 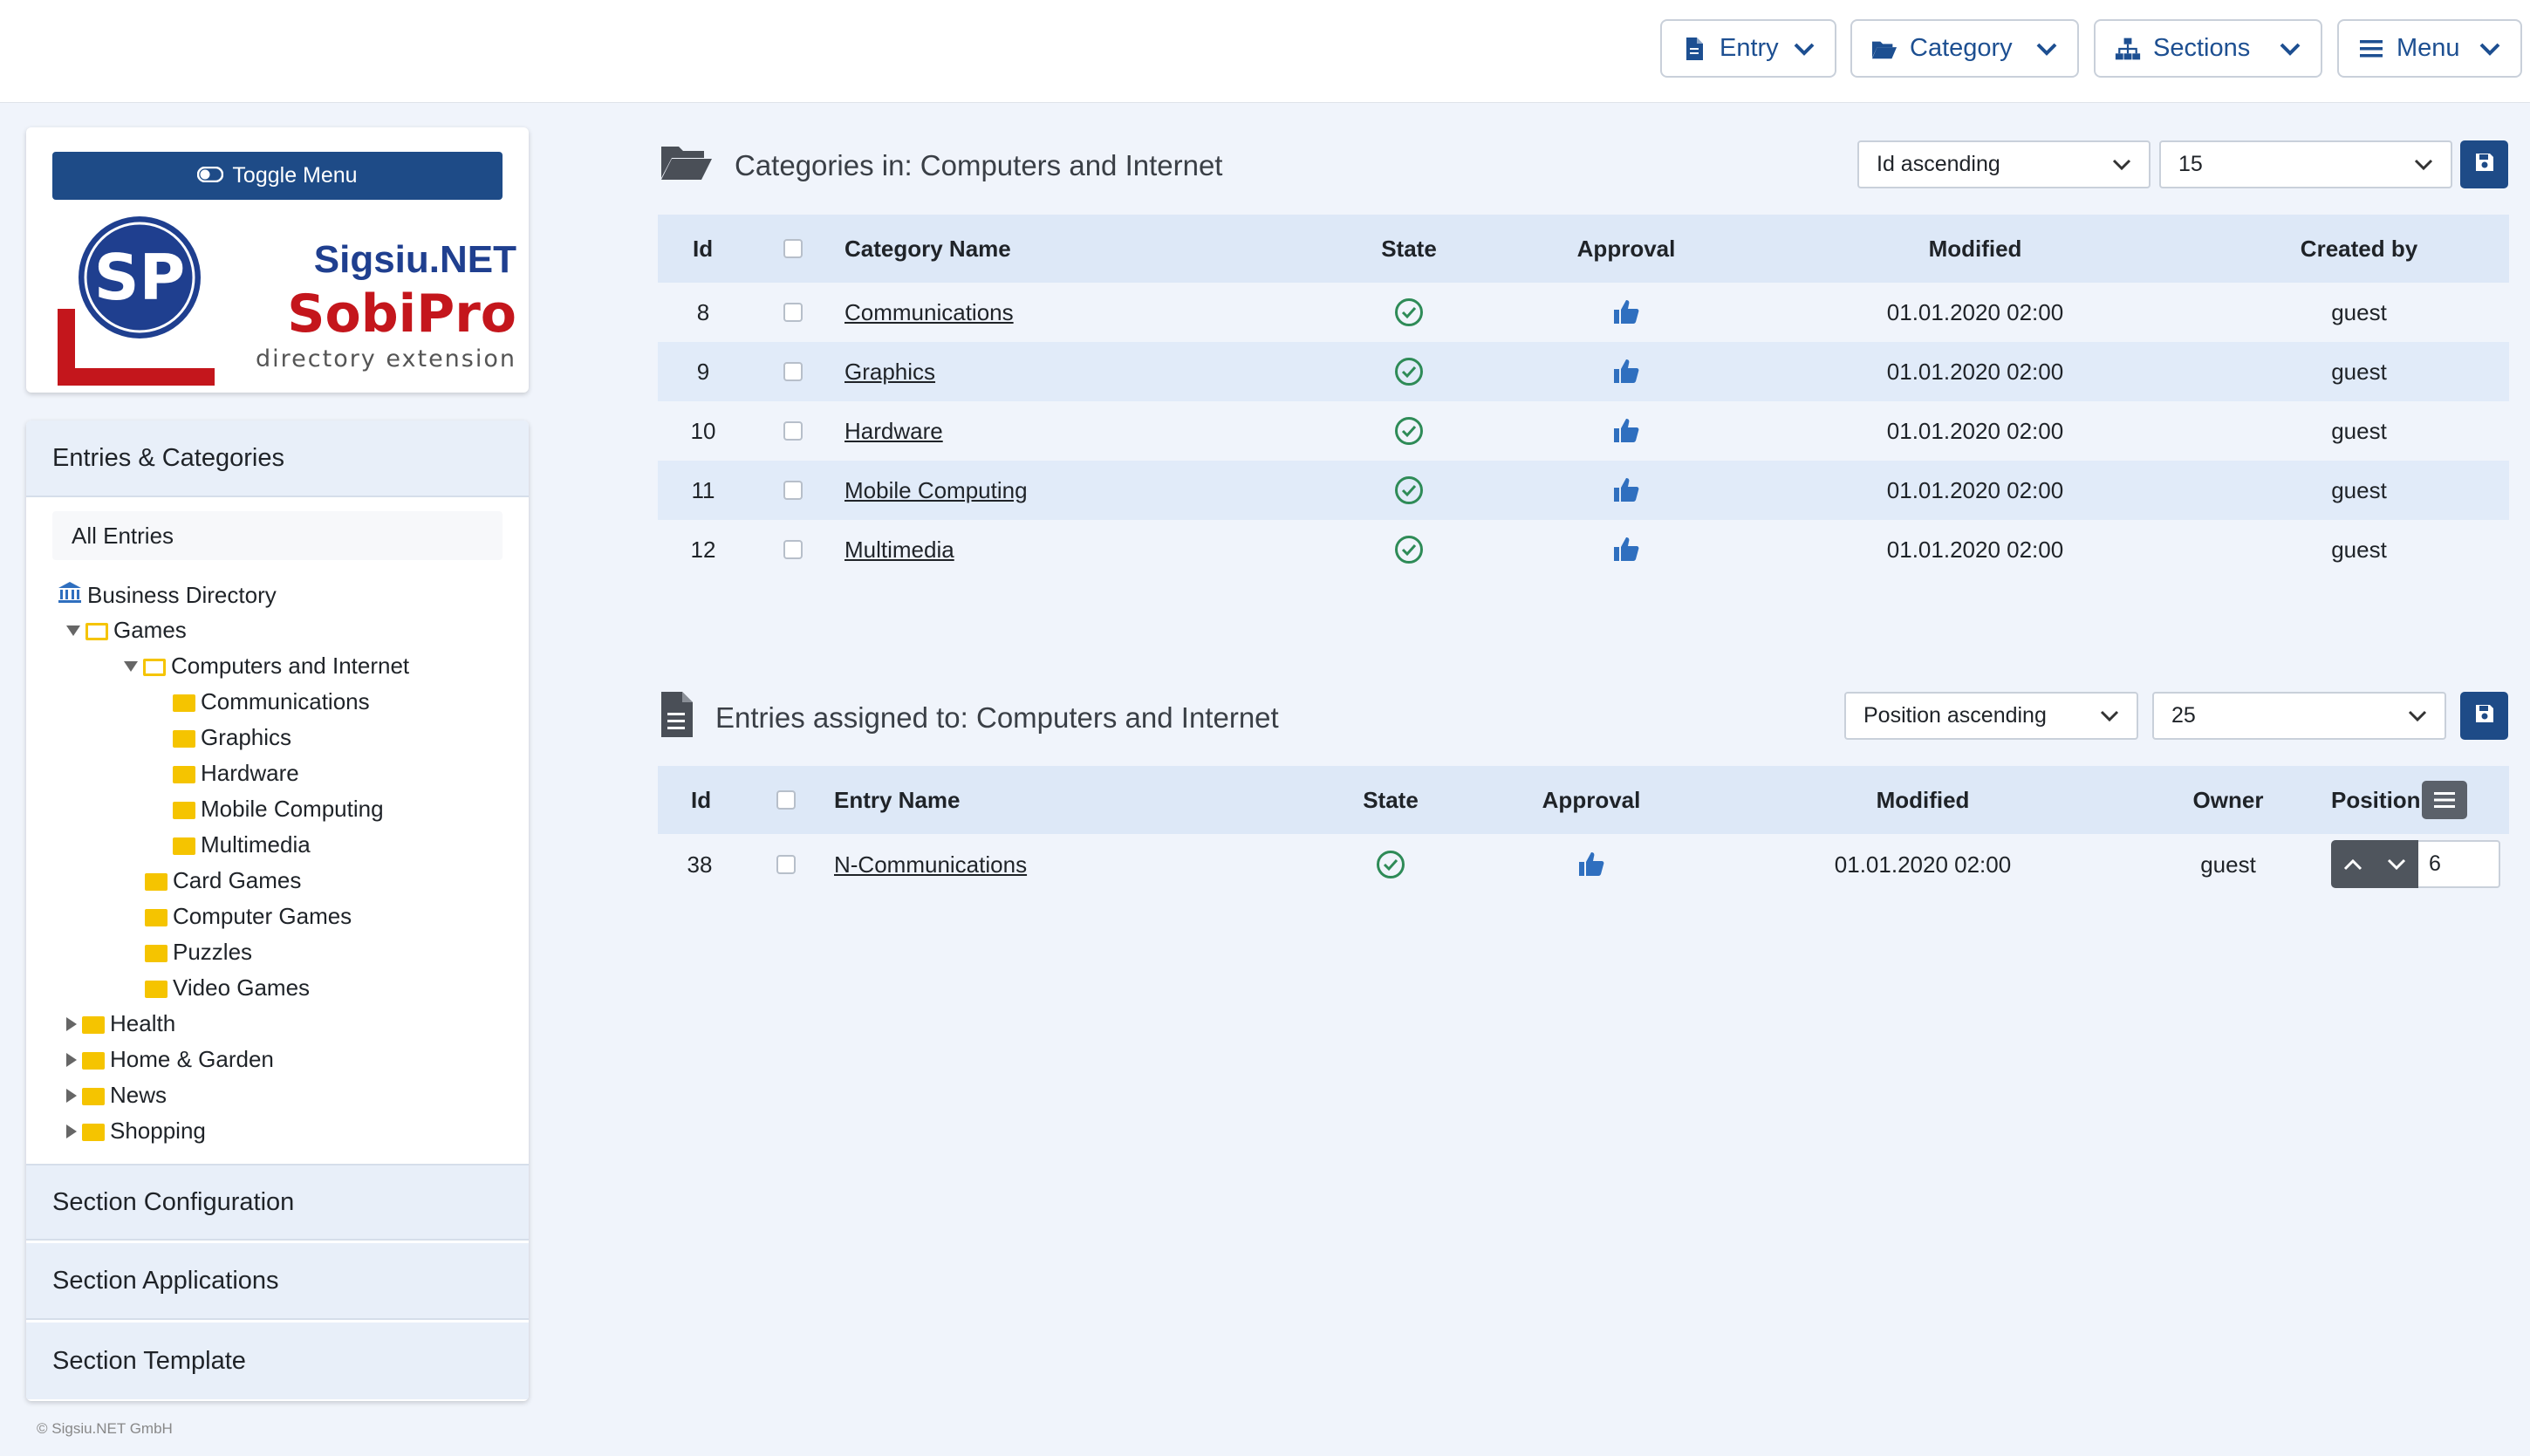 What do you see at coordinates (2305, 164) in the screenshot?
I see `categories-limit-select: 15` at bounding box center [2305, 164].